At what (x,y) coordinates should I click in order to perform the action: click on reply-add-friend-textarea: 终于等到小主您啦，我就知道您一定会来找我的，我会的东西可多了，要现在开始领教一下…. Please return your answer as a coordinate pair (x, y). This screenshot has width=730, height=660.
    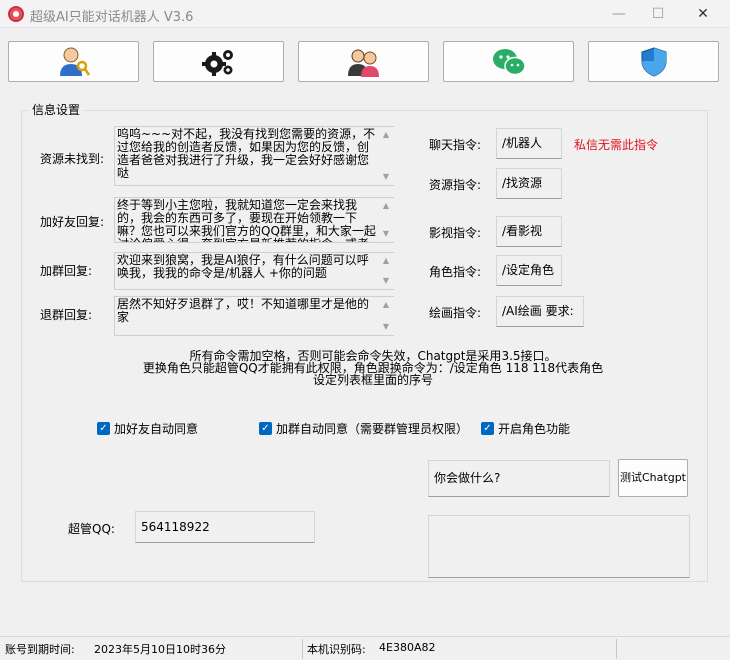
    Looking at the image, I should click on (254, 220).